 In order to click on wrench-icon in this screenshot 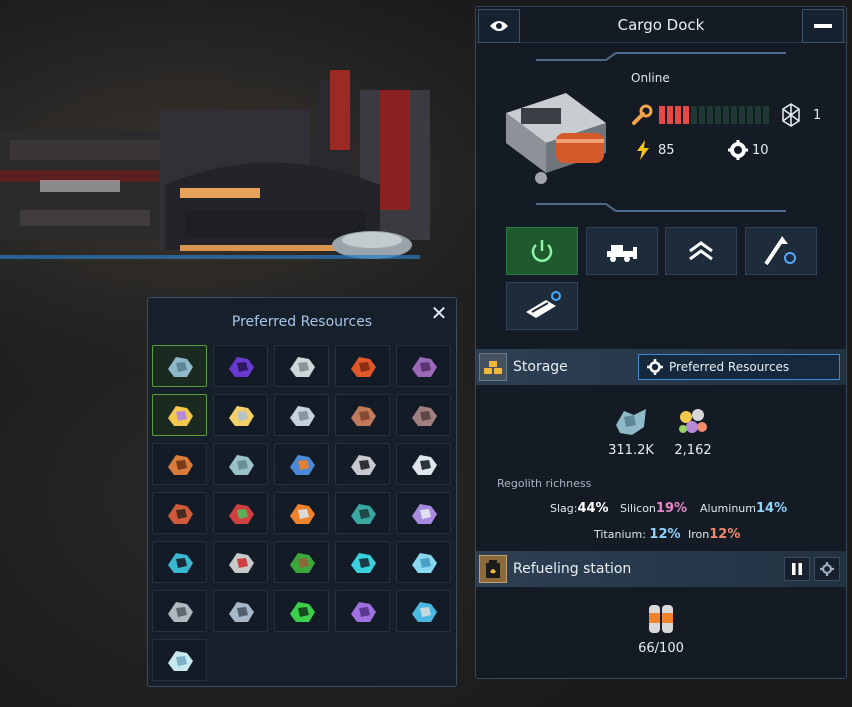, I will do `click(642, 114)`.